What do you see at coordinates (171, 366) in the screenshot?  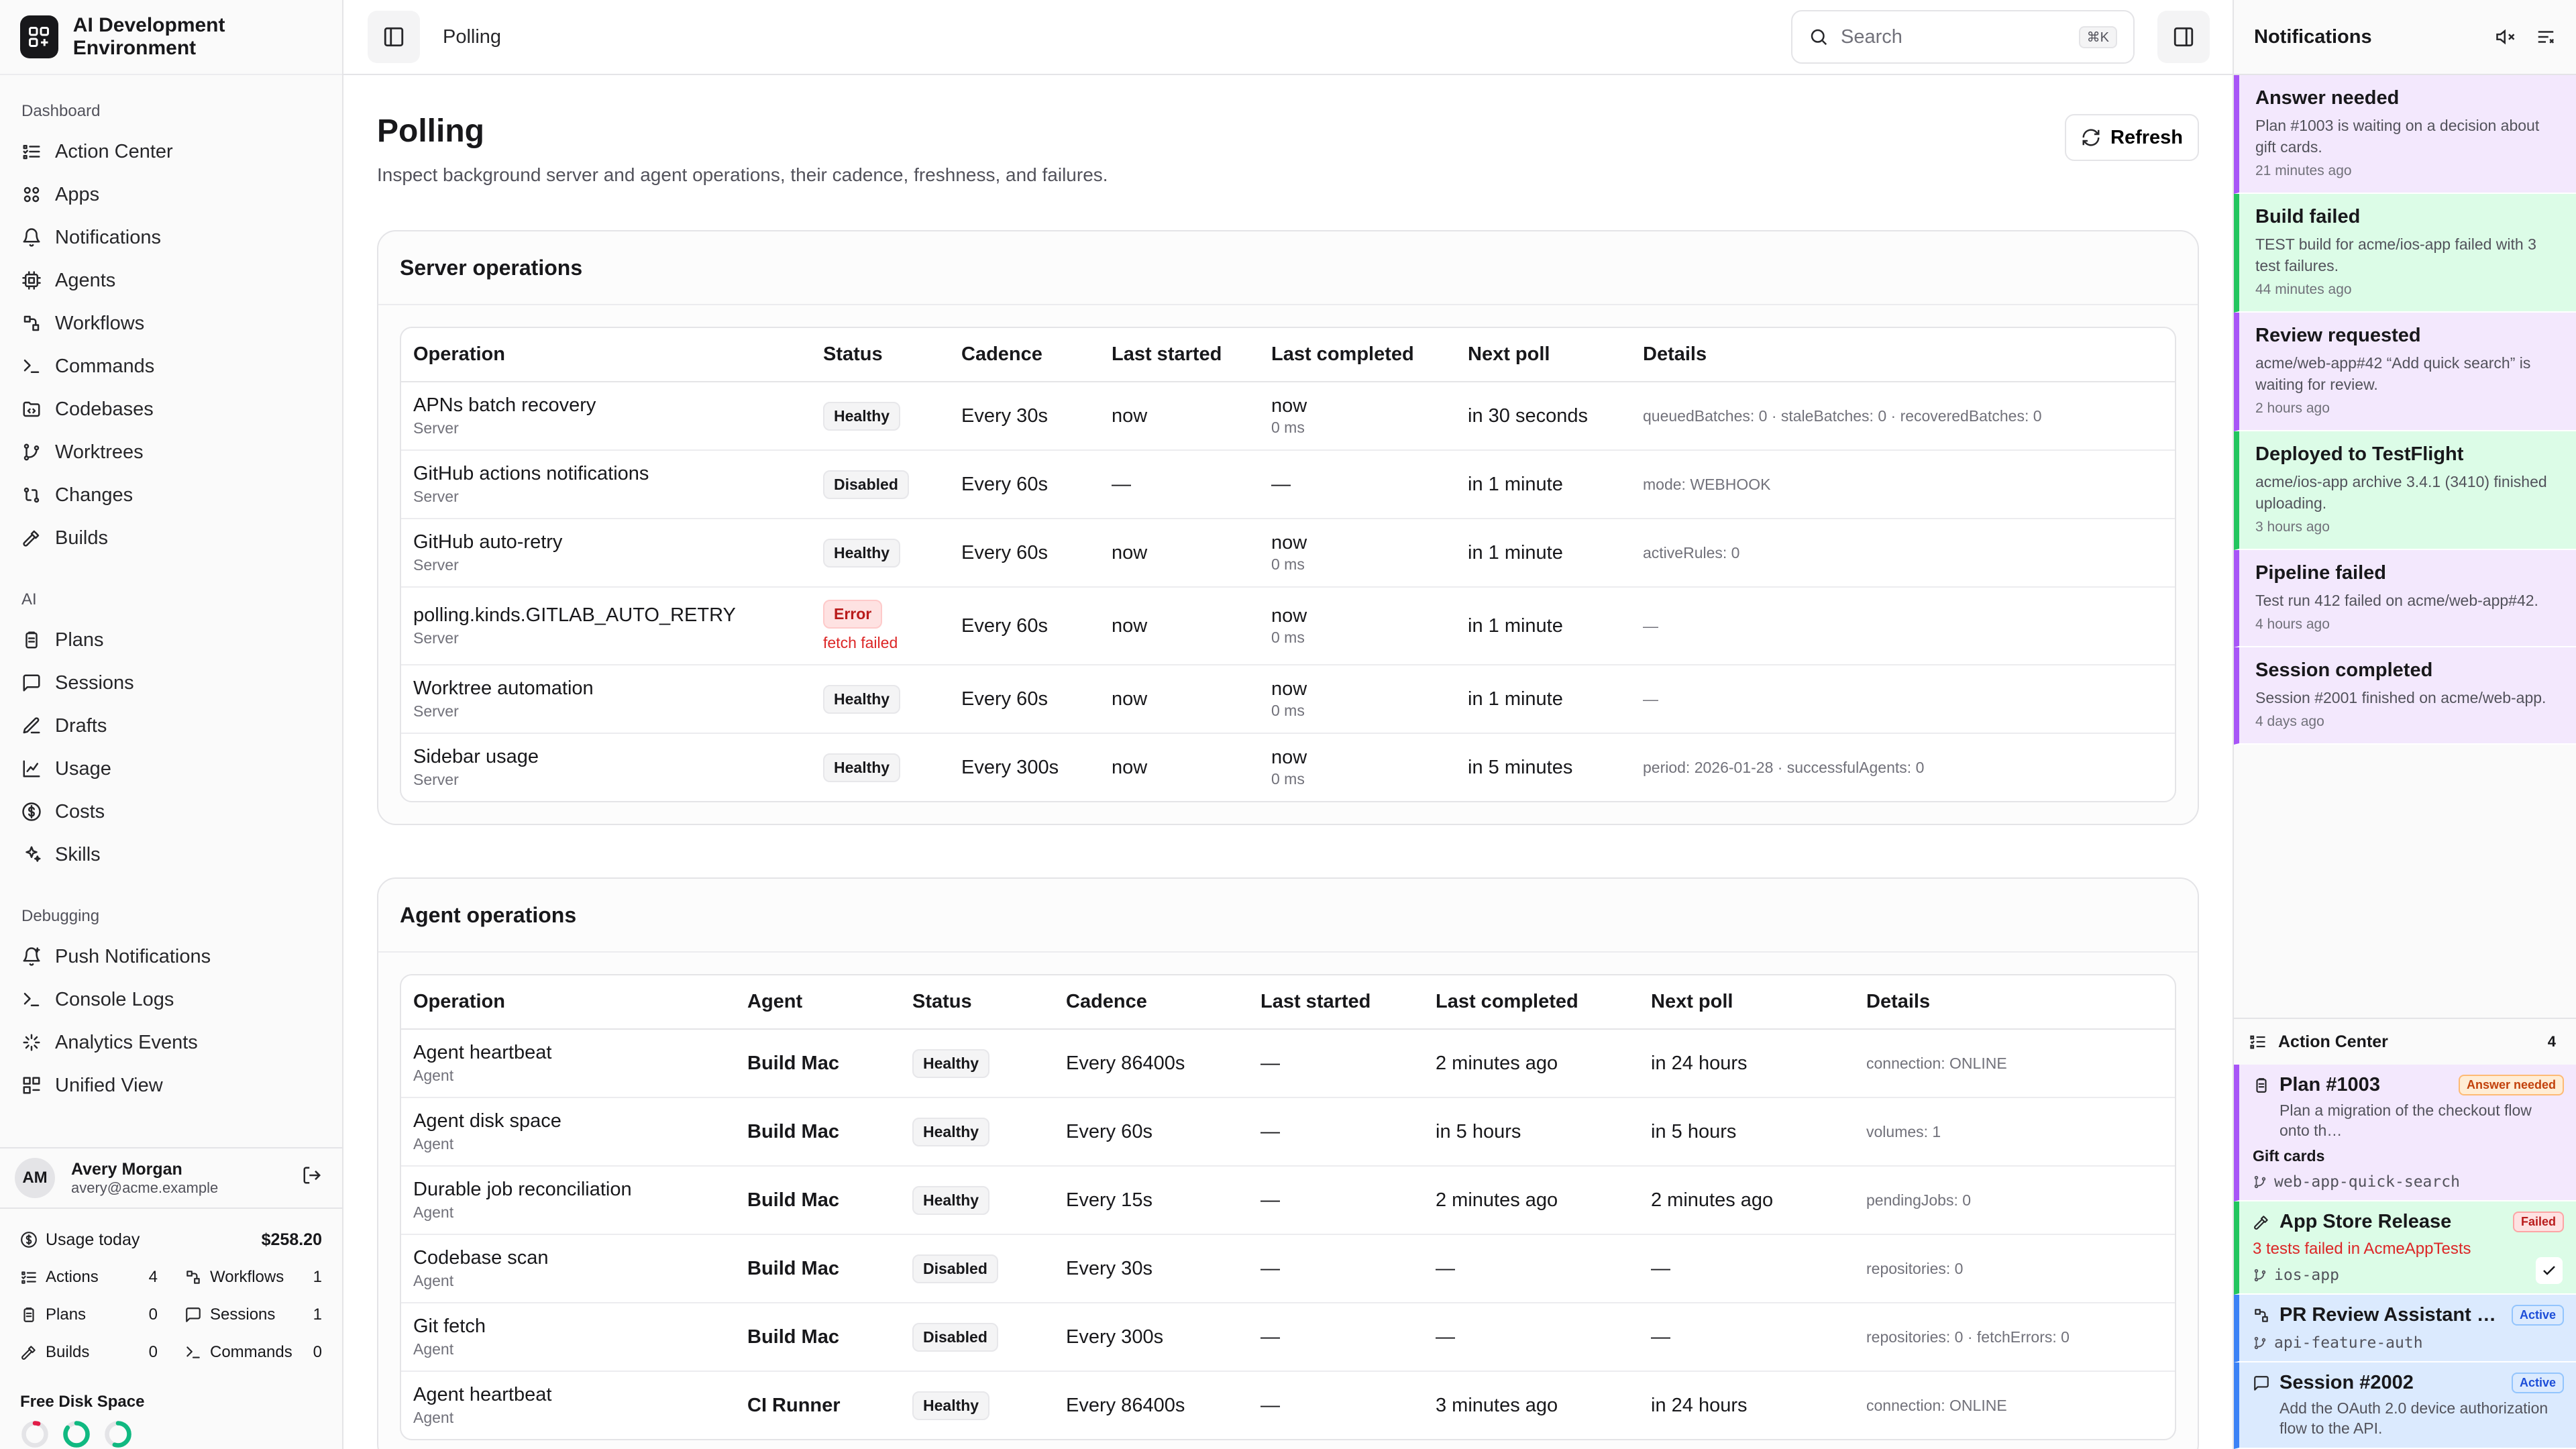 I see `sidebar-item-commands: Commands` at bounding box center [171, 366].